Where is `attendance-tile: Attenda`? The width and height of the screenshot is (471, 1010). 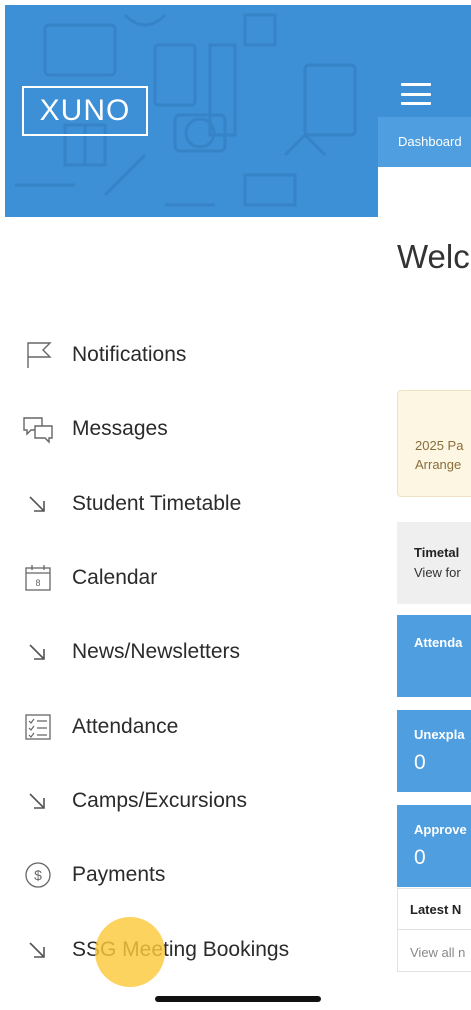 attendance-tile: Attenda is located at coordinates (434, 656).